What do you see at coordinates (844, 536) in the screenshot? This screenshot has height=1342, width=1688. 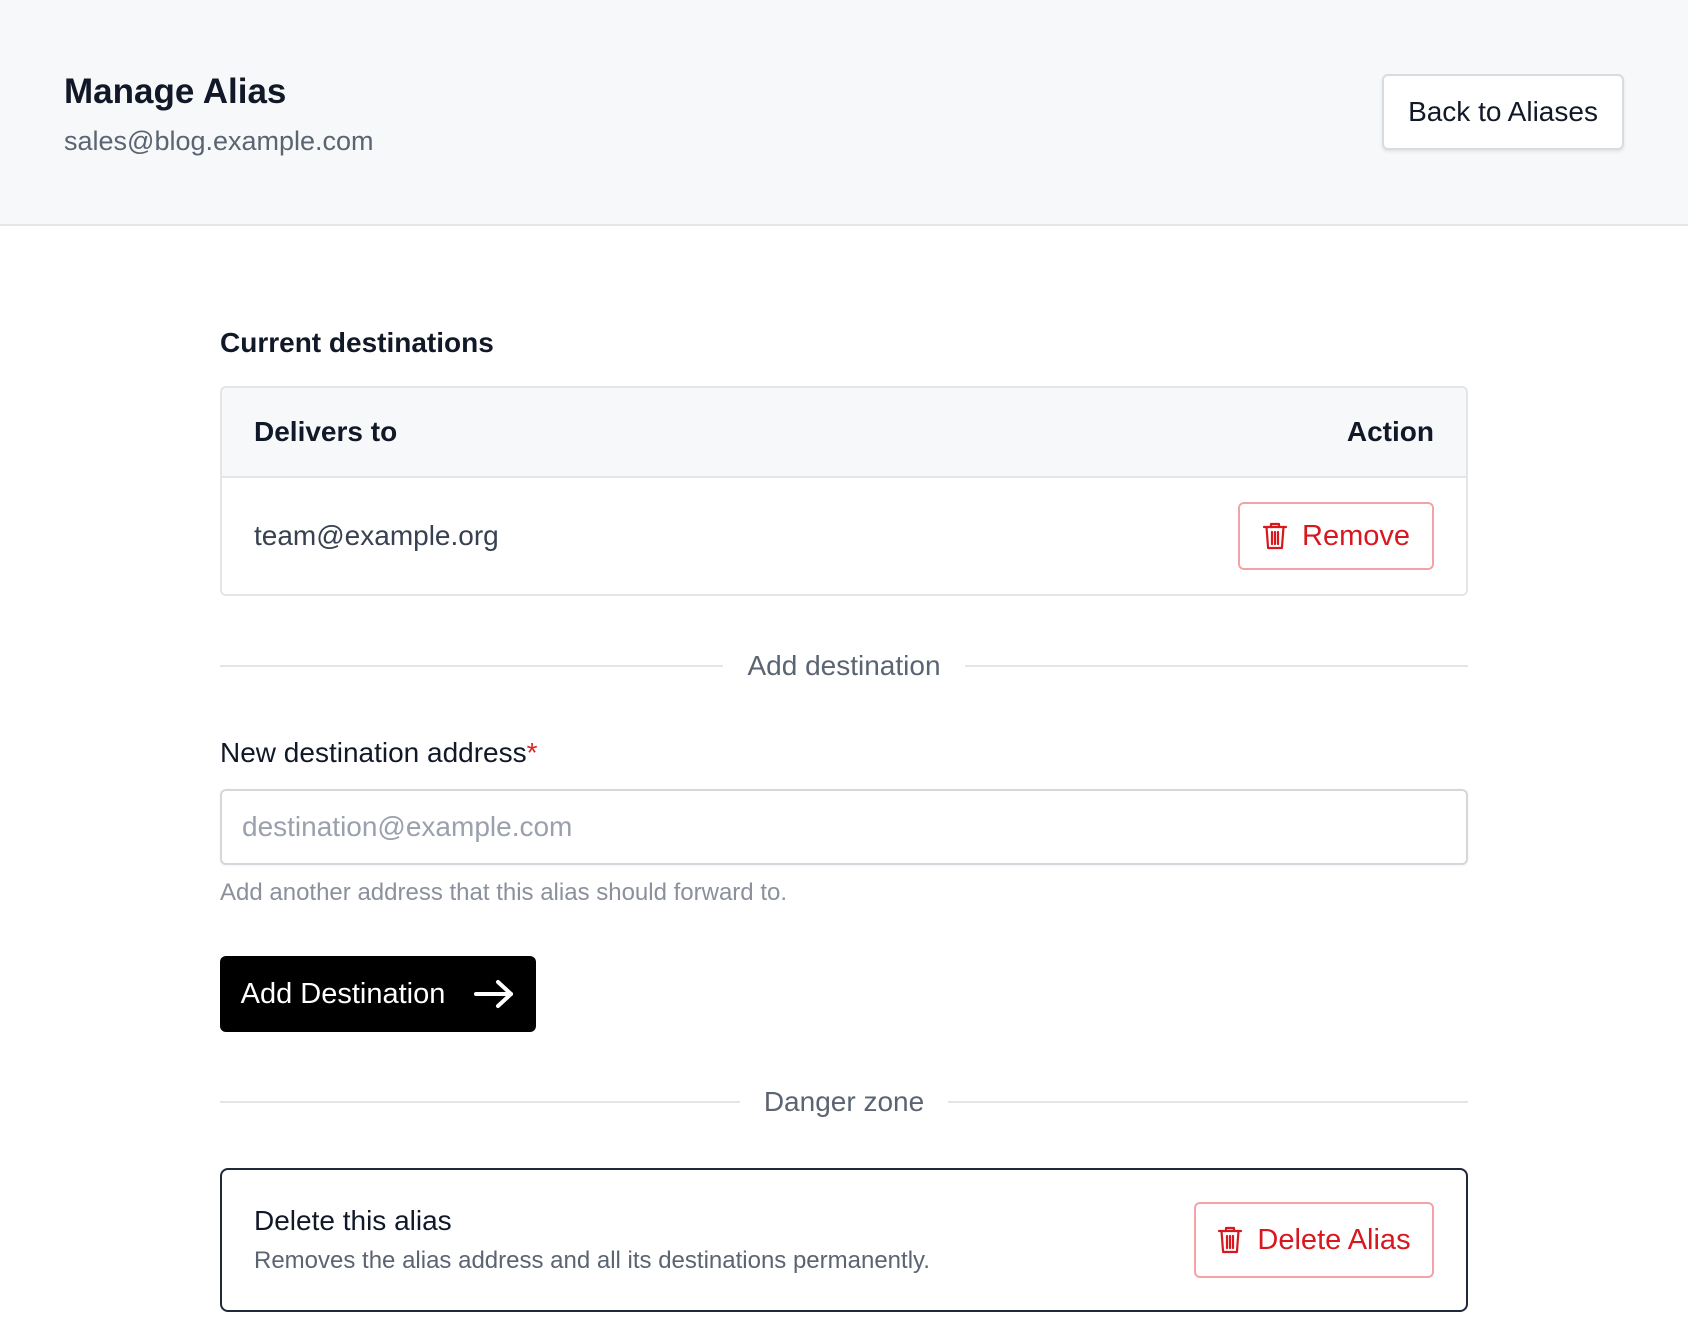 I see `table-row: team@example.org Remove` at bounding box center [844, 536].